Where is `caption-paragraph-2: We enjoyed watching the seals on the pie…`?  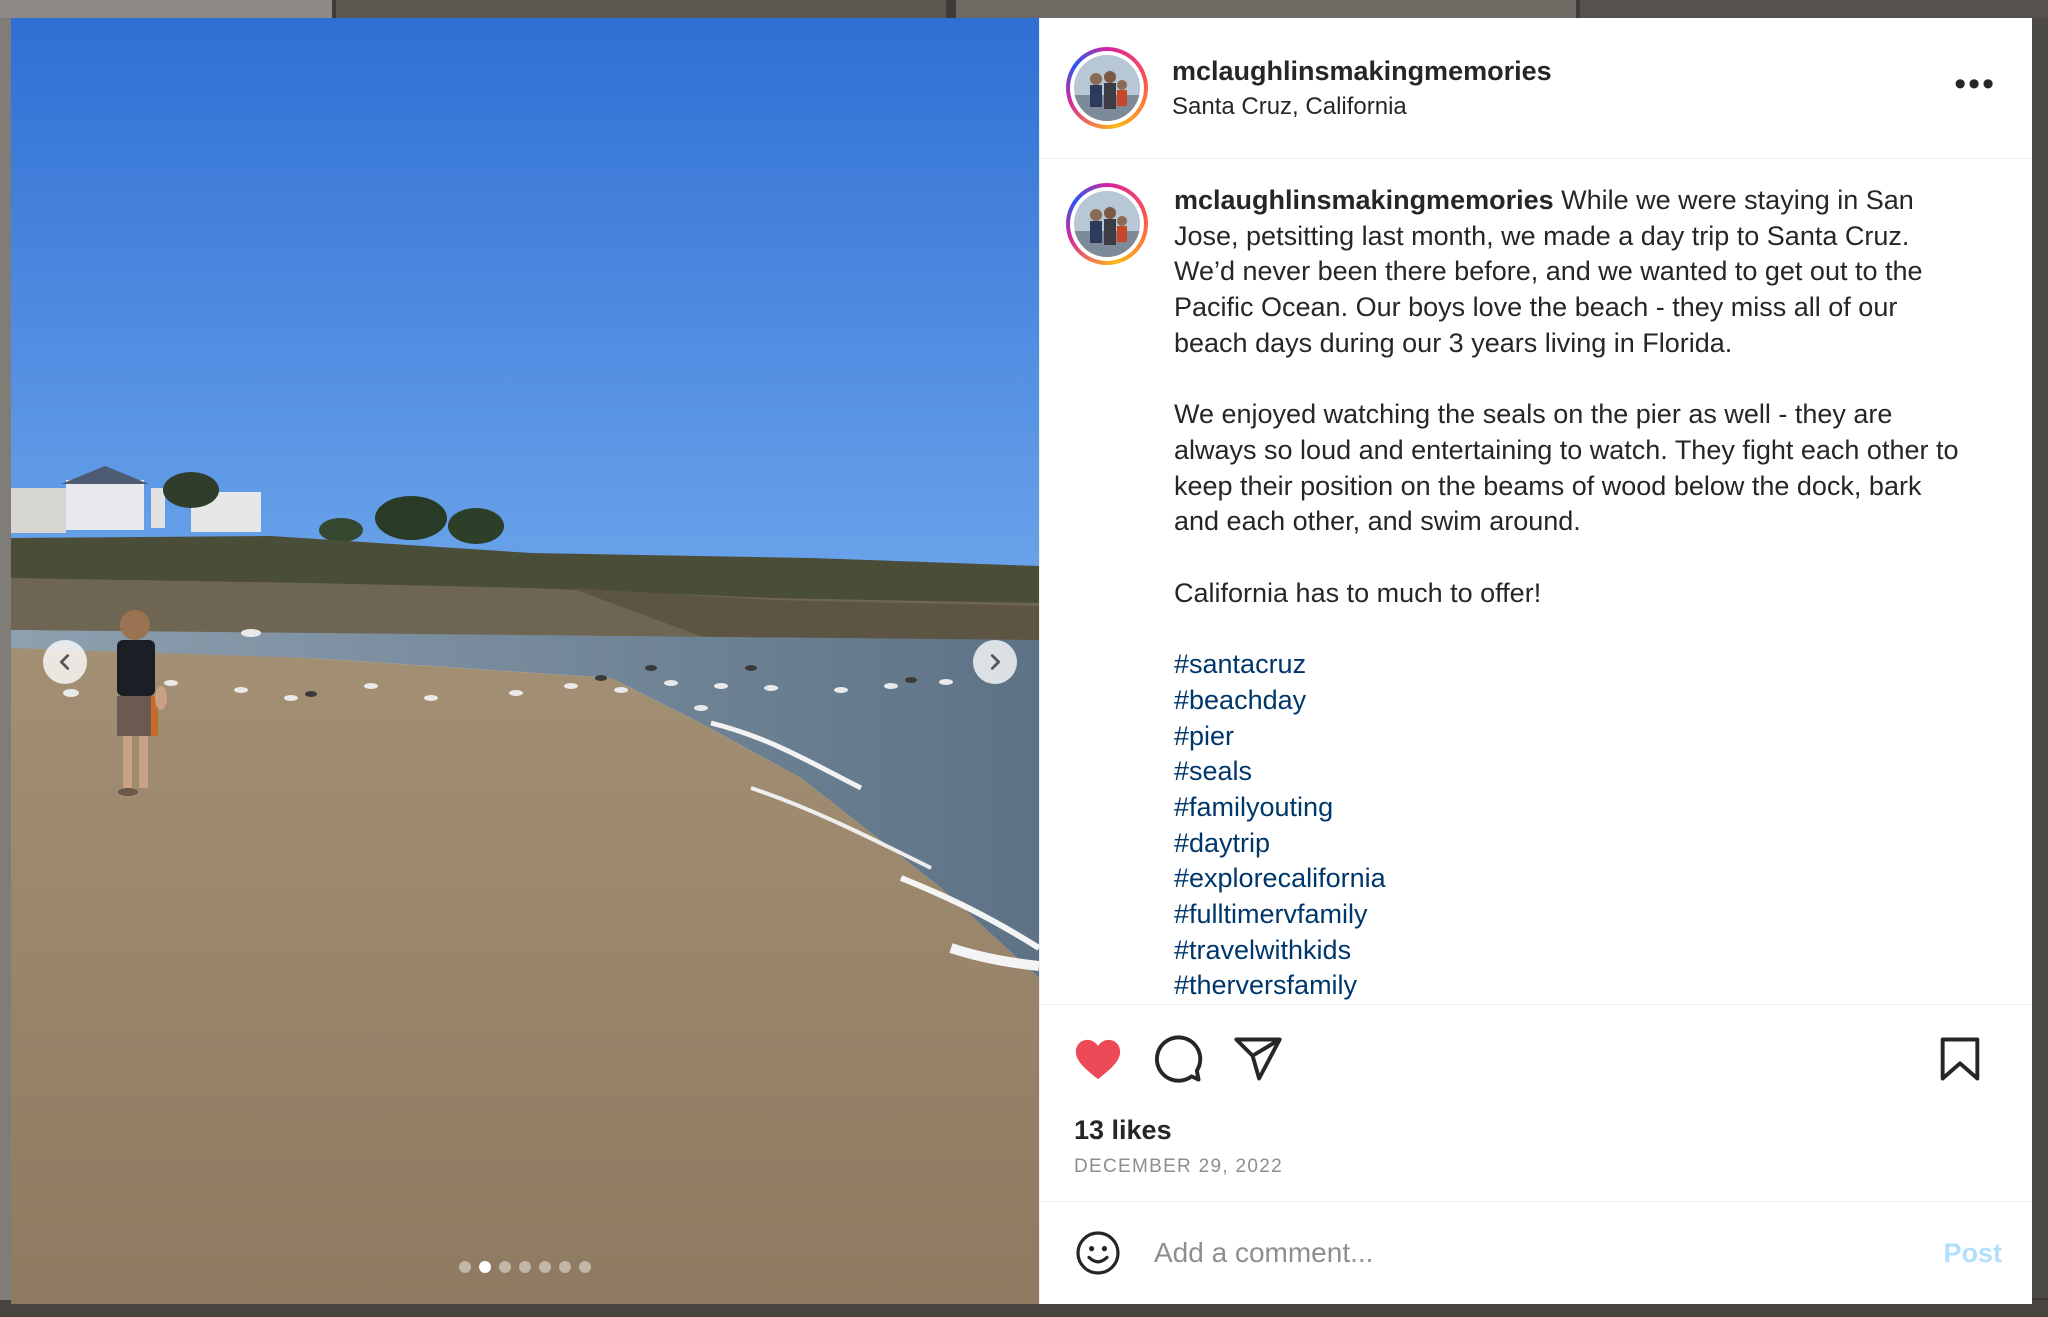 caption-paragraph-2: We enjoyed watching the seals on the pie… is located at coordinates (1566, 468).